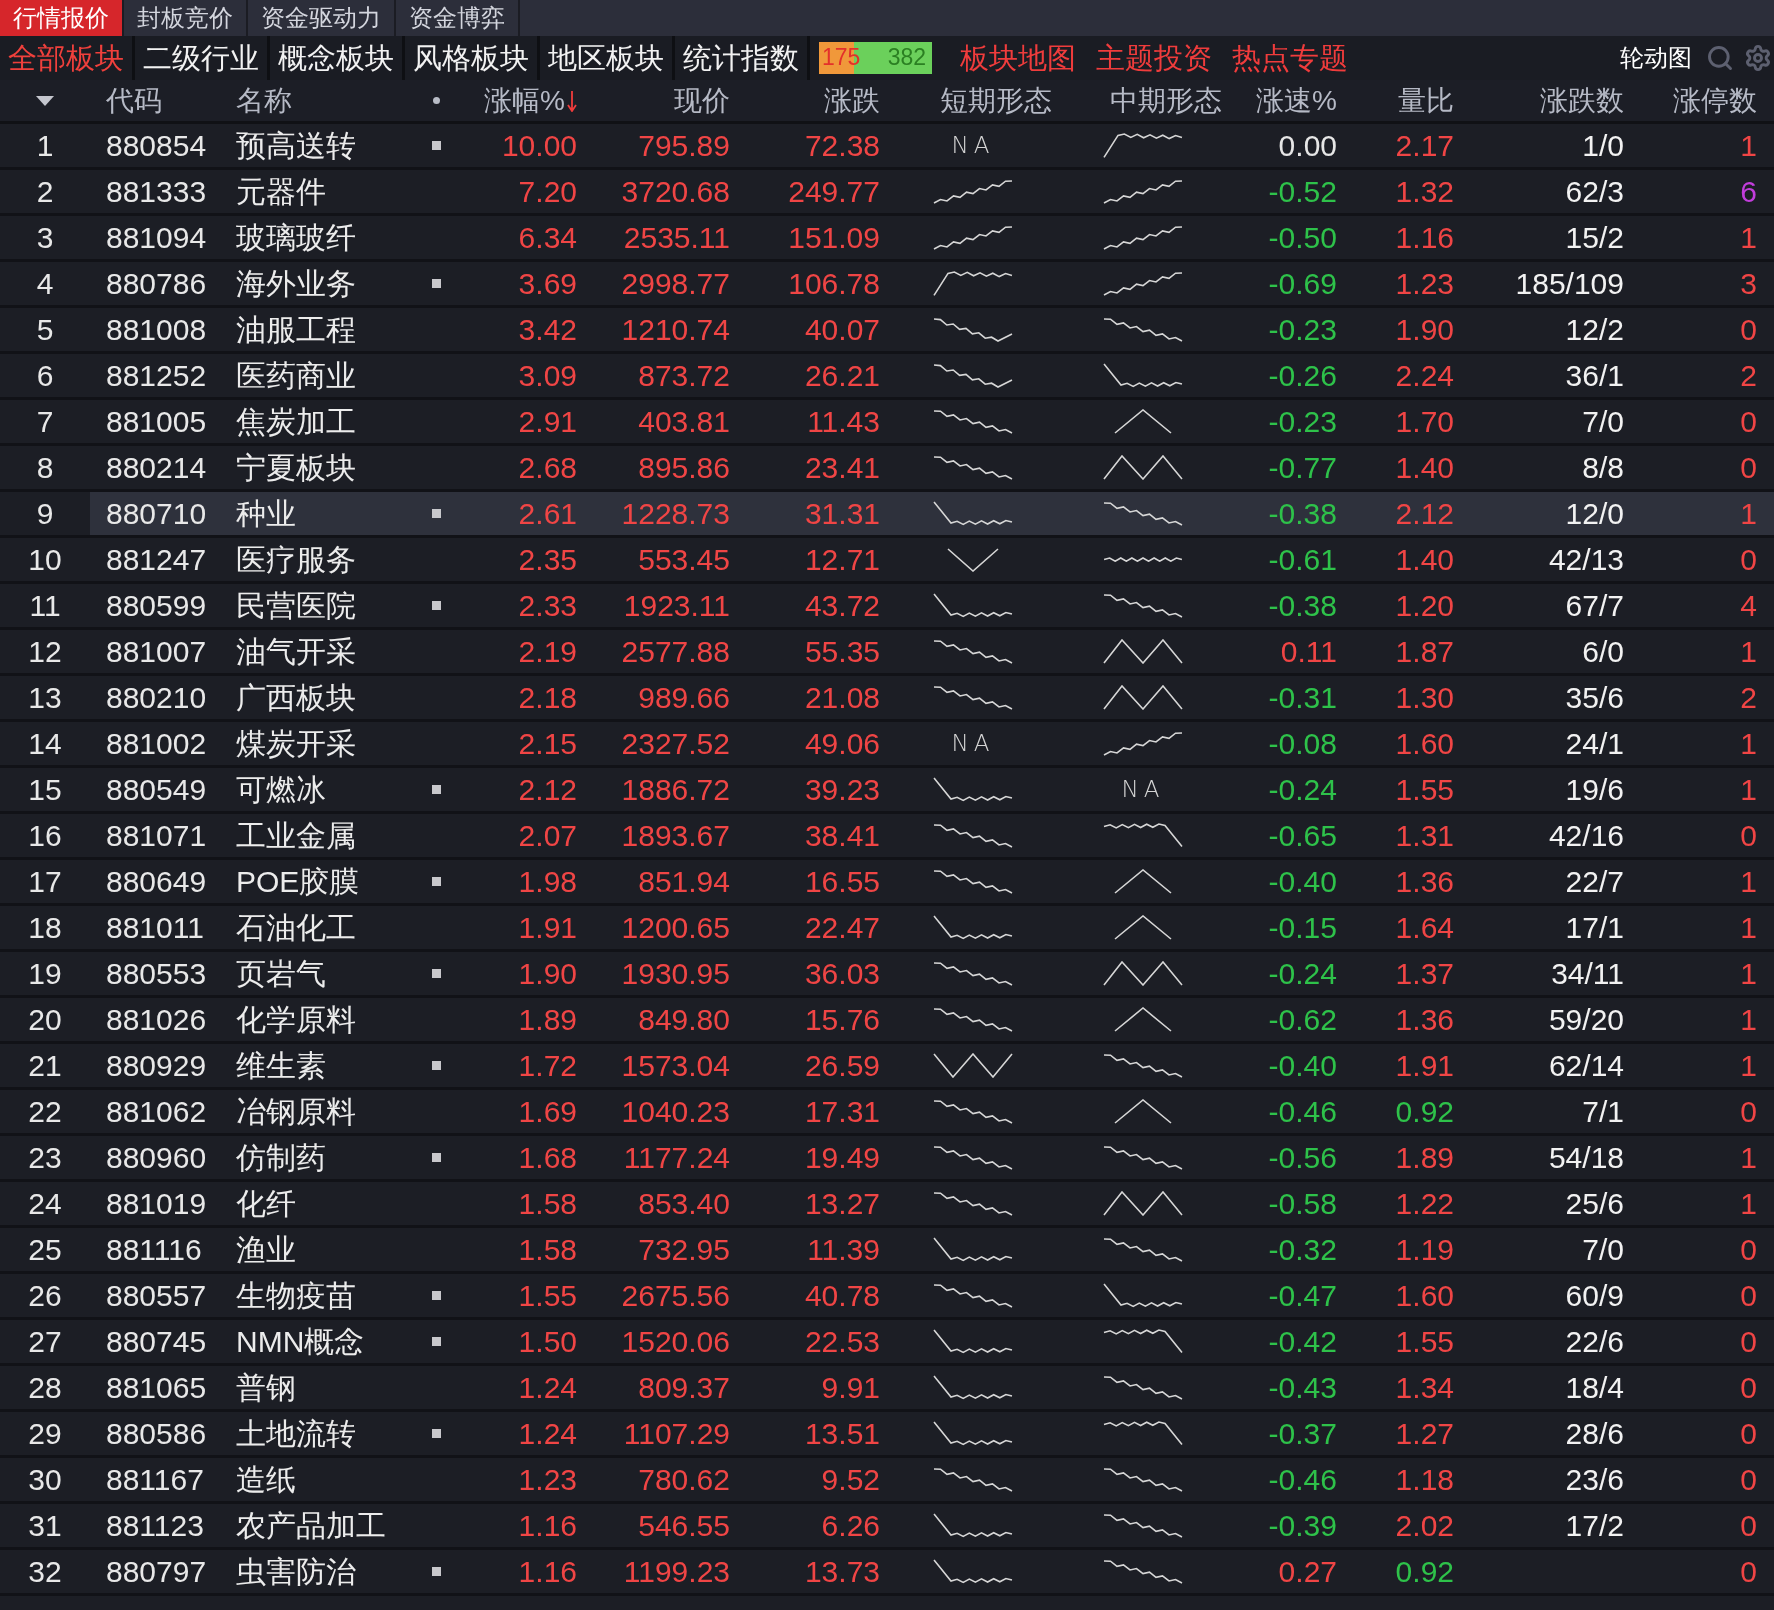  What do you see at coordinates (1586, 835) in the screenshot?
I see `advance-decline-count: 42/16` at bounding box center [1586, 835].